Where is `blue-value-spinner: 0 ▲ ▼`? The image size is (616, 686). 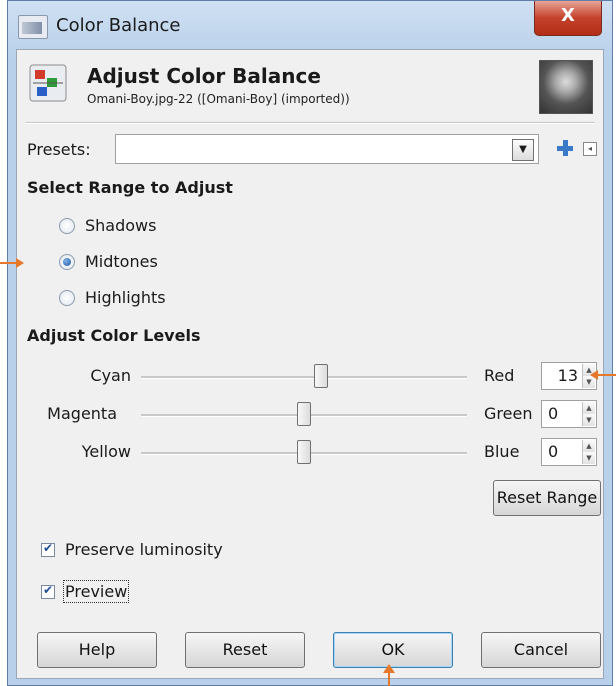 blue-value-spinner: 0 ▲ ▼ is located at coordinates (569, 452).